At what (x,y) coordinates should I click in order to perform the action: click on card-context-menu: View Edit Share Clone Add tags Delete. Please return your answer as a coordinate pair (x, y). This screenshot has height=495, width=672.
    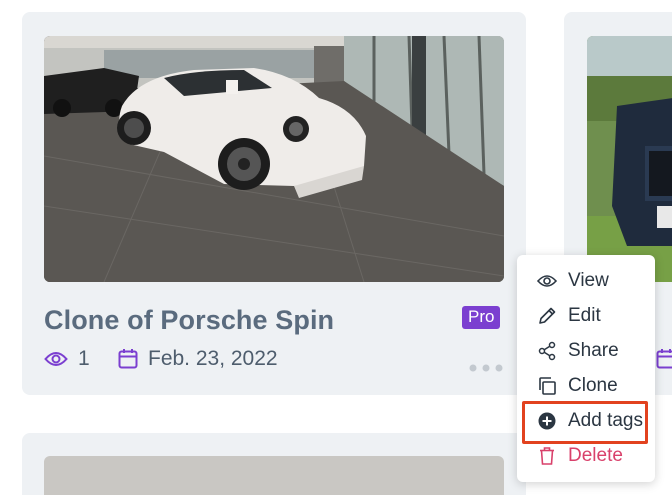
    Looking at the image, I should click on (586, 368).